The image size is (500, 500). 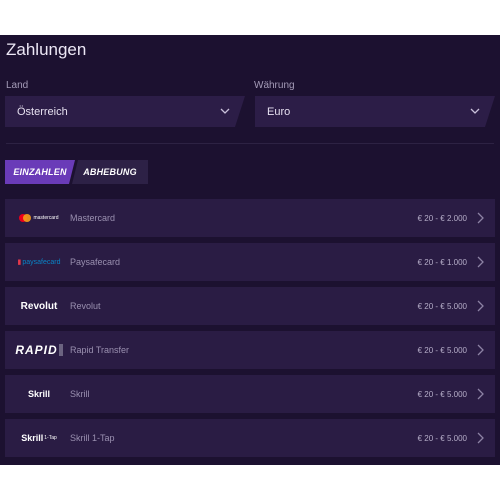 I want to click on payment-method-paysafecard: ▮ paysafecard Paysafecard € 20 - € 1.000, so click(x=250, y=262).